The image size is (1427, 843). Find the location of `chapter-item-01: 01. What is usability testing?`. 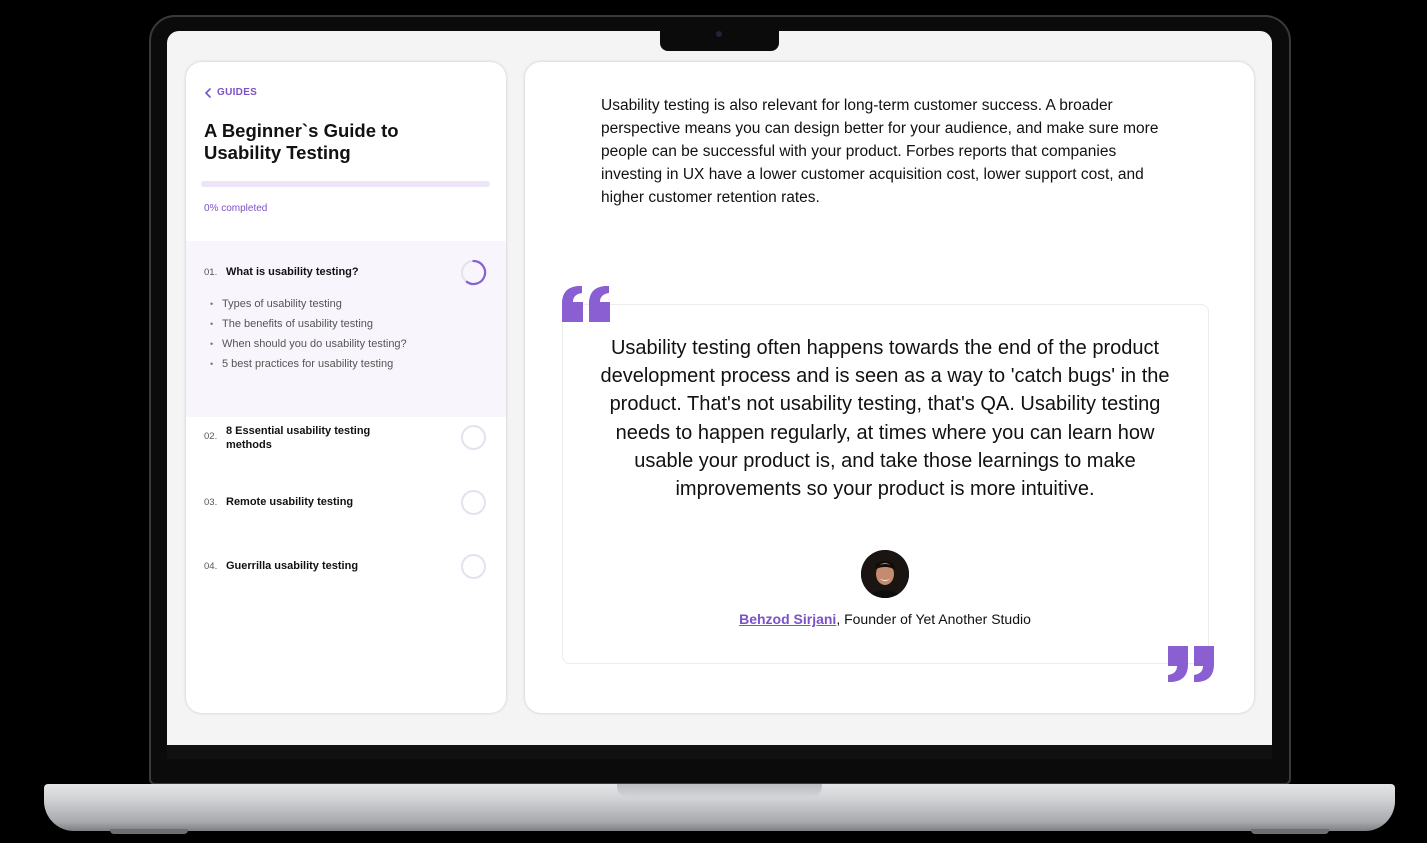

chapter-item-01: 01. What is usability testing? is located at coordinates (307, 273).